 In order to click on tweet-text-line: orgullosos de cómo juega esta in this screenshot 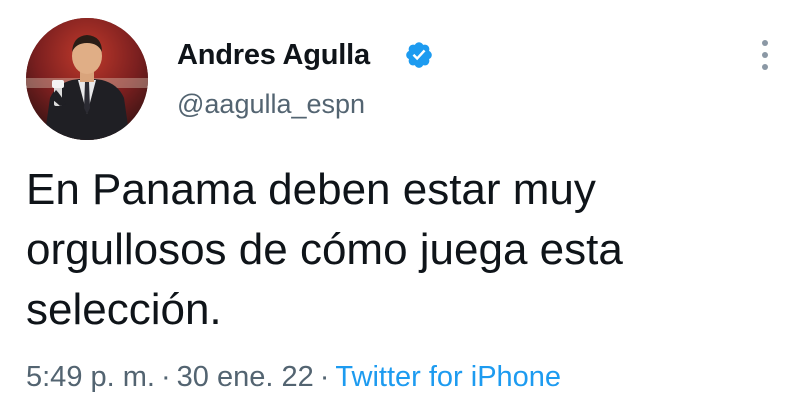, I will do `click(324, 249)`.